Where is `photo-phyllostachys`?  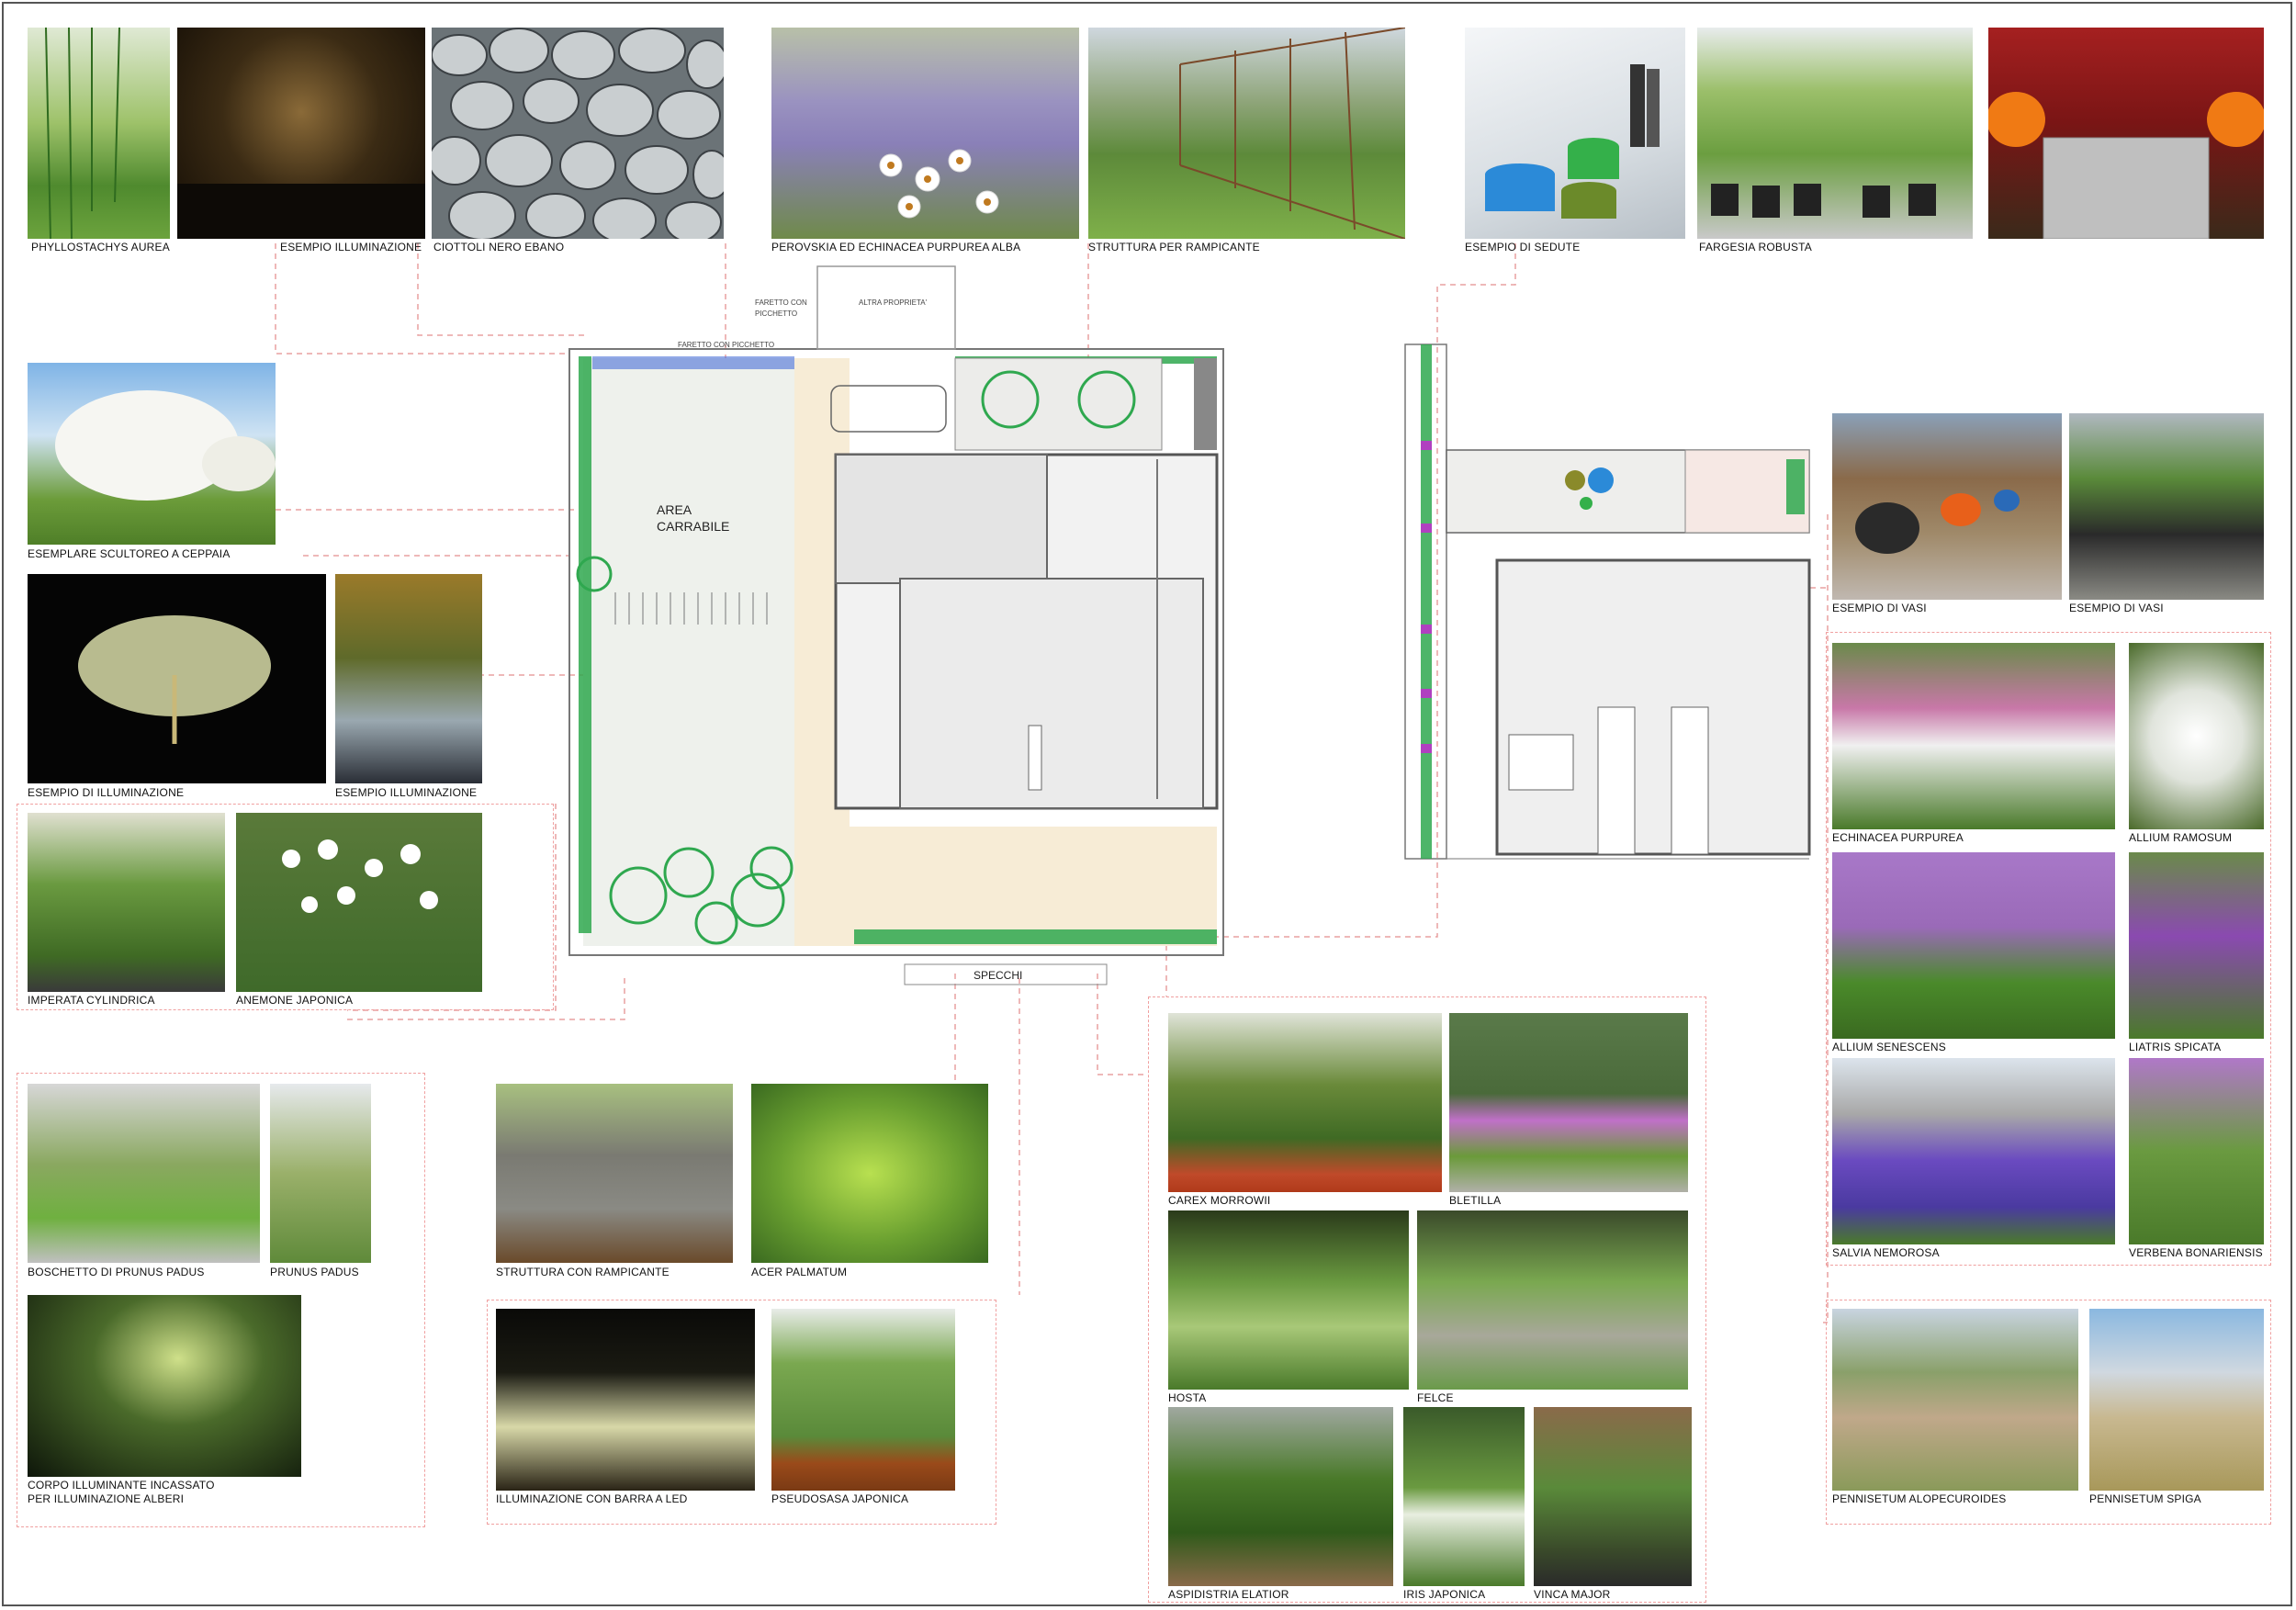
photo-phyllostachys is located at coordinates (99, 133).